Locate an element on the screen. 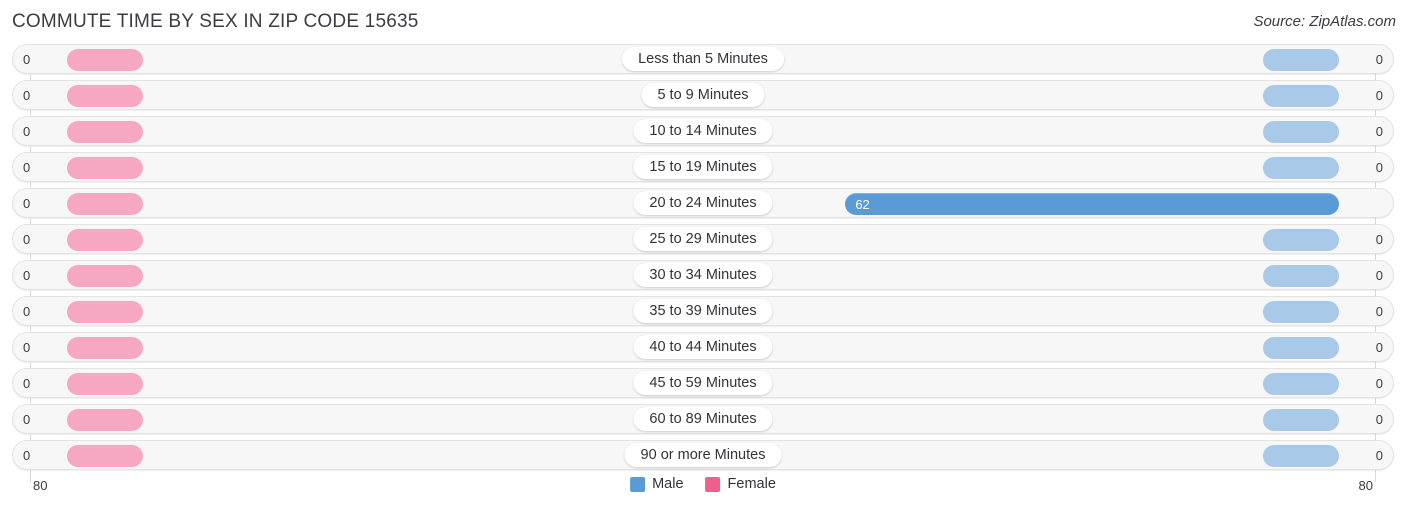 This screenshot has width=1406, height=523. chart-row: 0 0 0 0 5 to 9 Minutes is located at coordinates (703, 95).